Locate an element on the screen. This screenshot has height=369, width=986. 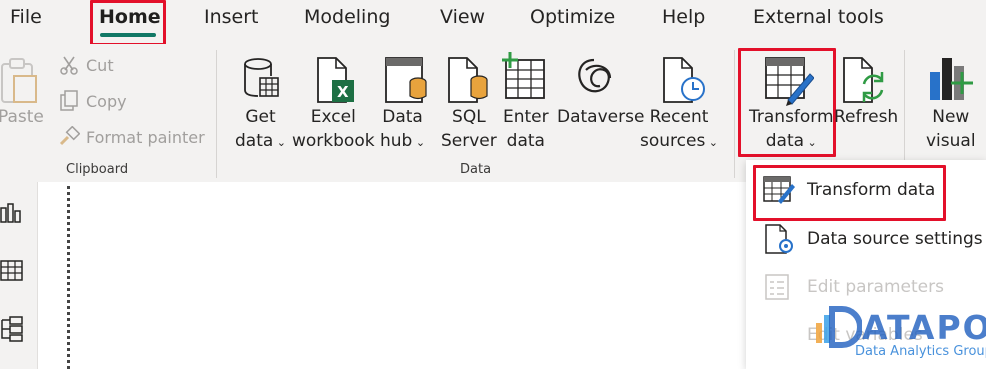
sql-server-icon is located at coordinates (468, 80).